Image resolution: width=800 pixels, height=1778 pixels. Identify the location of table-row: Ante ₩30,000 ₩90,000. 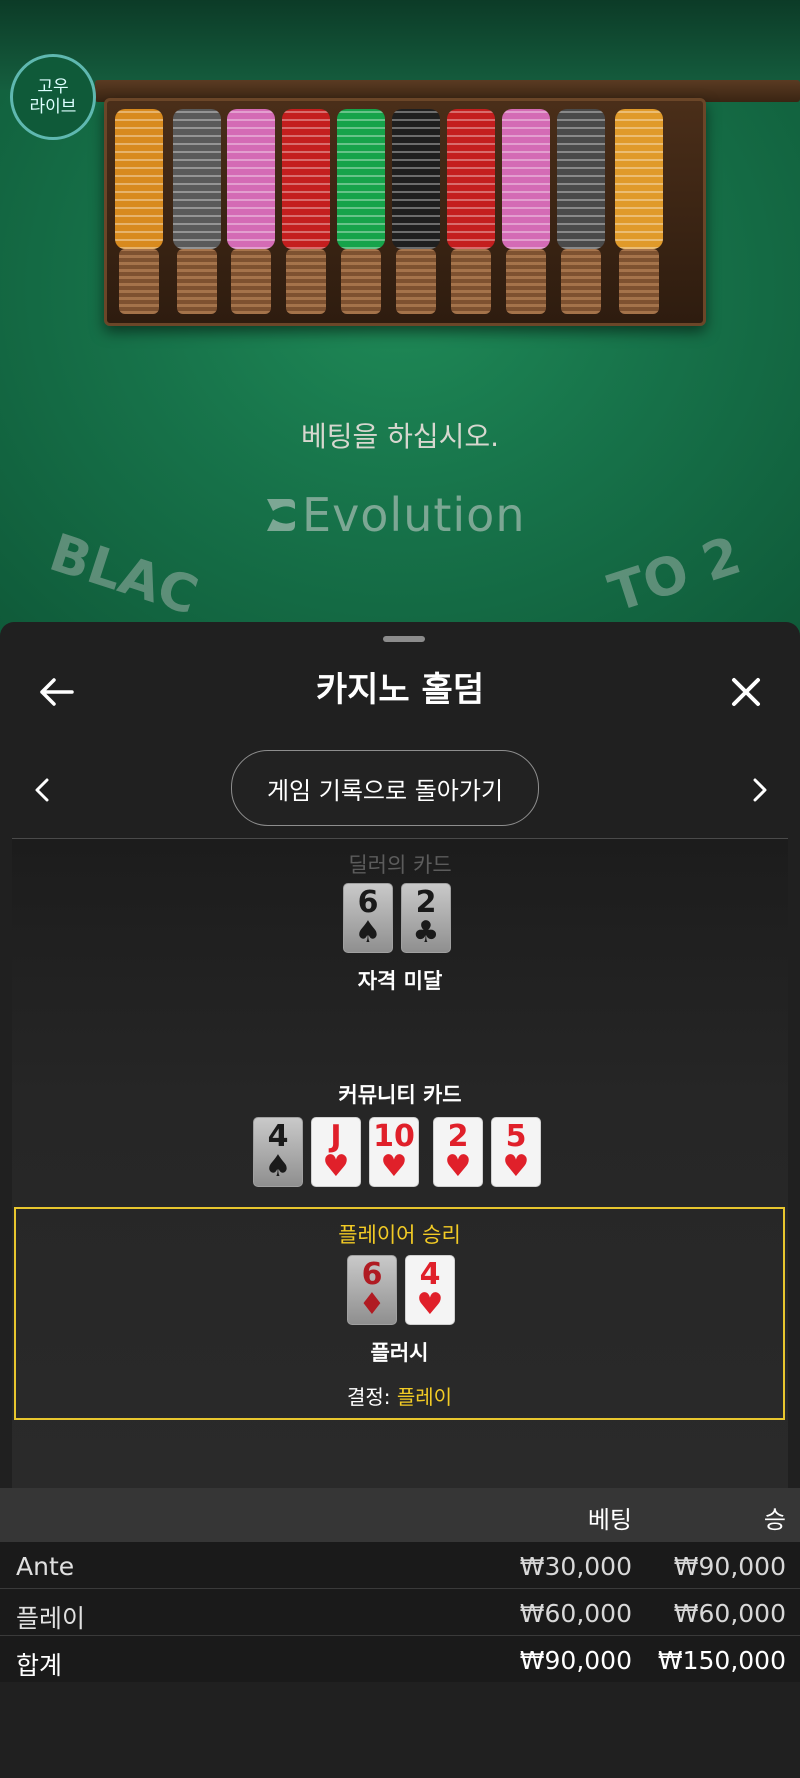
(400, 1565).